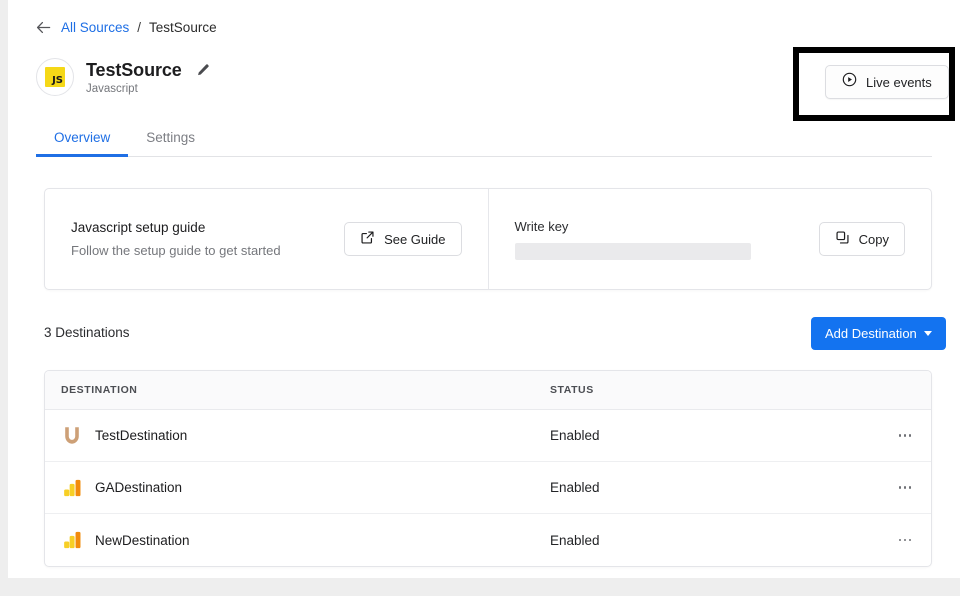 The width and height of the screenshot is (960, 596). I want to click on breadcrumb: All Sources / TestSource, so click(126, 27).